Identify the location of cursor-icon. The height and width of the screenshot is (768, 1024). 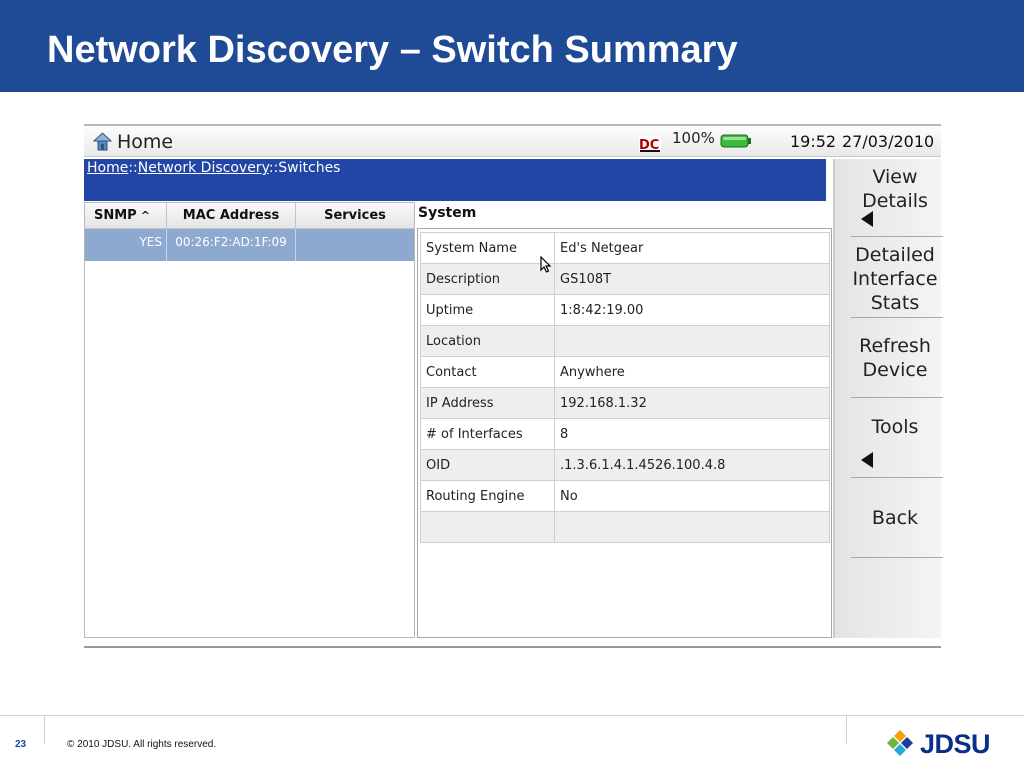
(546, 264).